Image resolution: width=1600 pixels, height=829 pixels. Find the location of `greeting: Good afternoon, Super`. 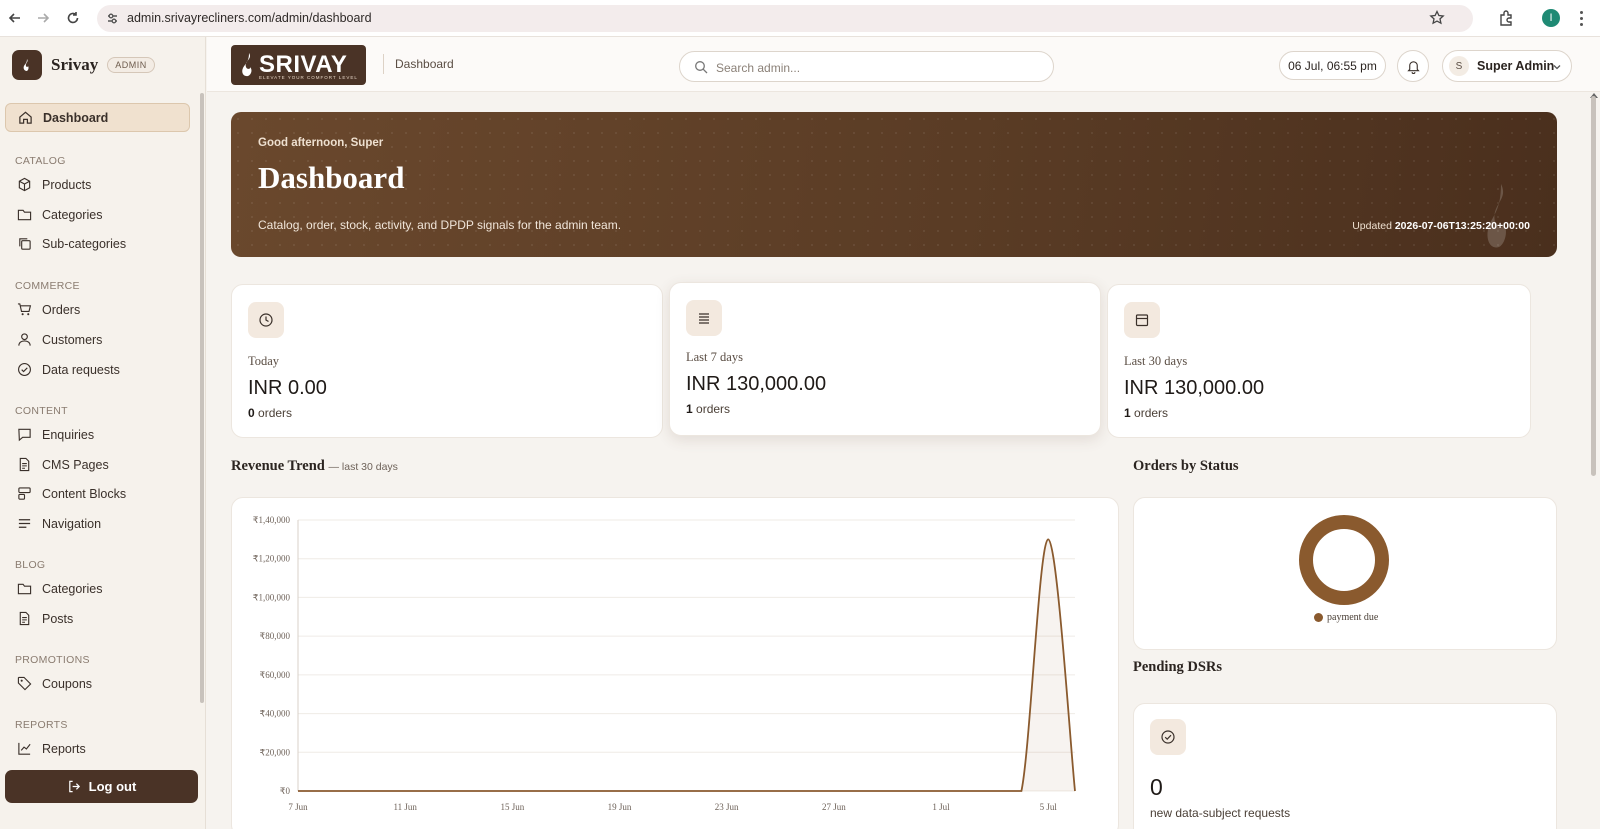

greeting: Good afternoon, Super is located at coordinates (321, 143).